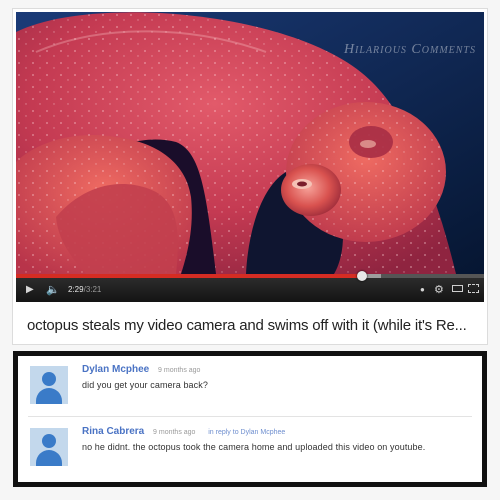 The width and height of the screenshot is (500, 500). I want to click on comment-text: did you get your camera back?, so click(145, 385).